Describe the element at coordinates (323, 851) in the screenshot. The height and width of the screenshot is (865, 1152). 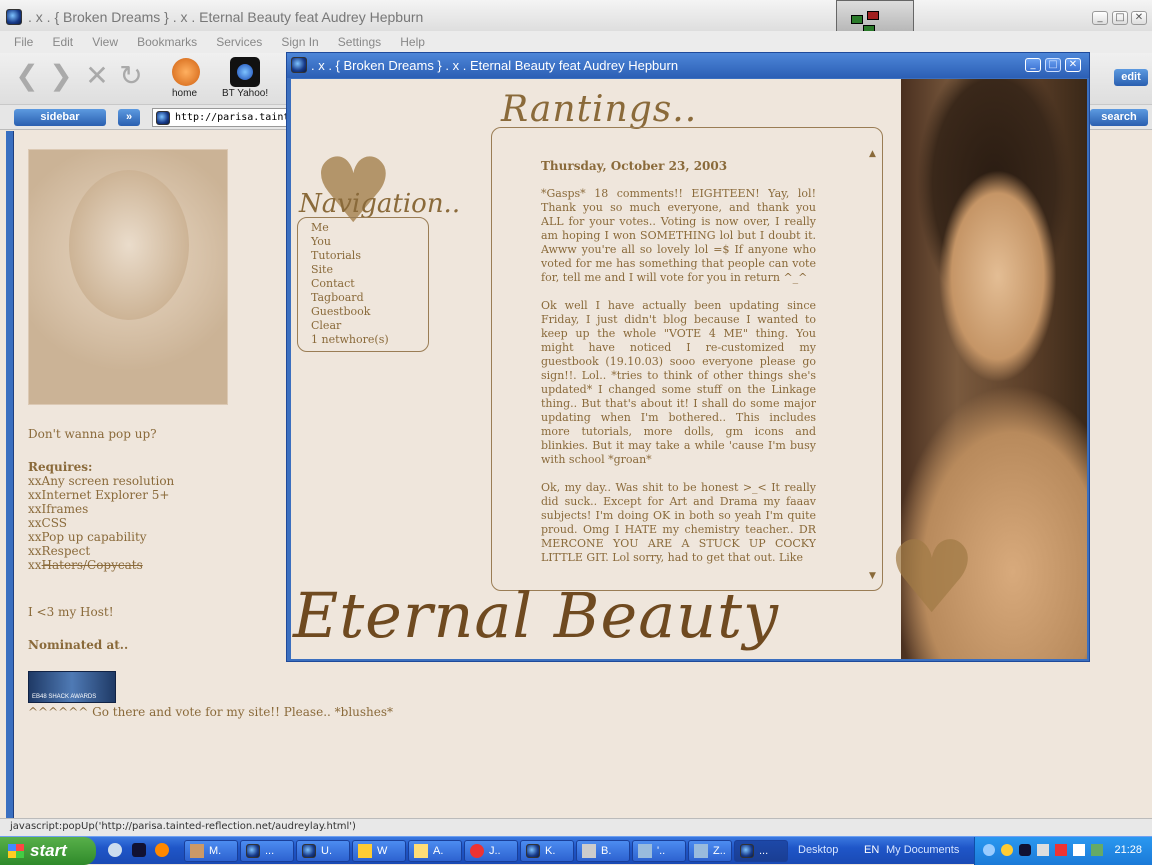
I see `taskbar-item: U.` at that location.